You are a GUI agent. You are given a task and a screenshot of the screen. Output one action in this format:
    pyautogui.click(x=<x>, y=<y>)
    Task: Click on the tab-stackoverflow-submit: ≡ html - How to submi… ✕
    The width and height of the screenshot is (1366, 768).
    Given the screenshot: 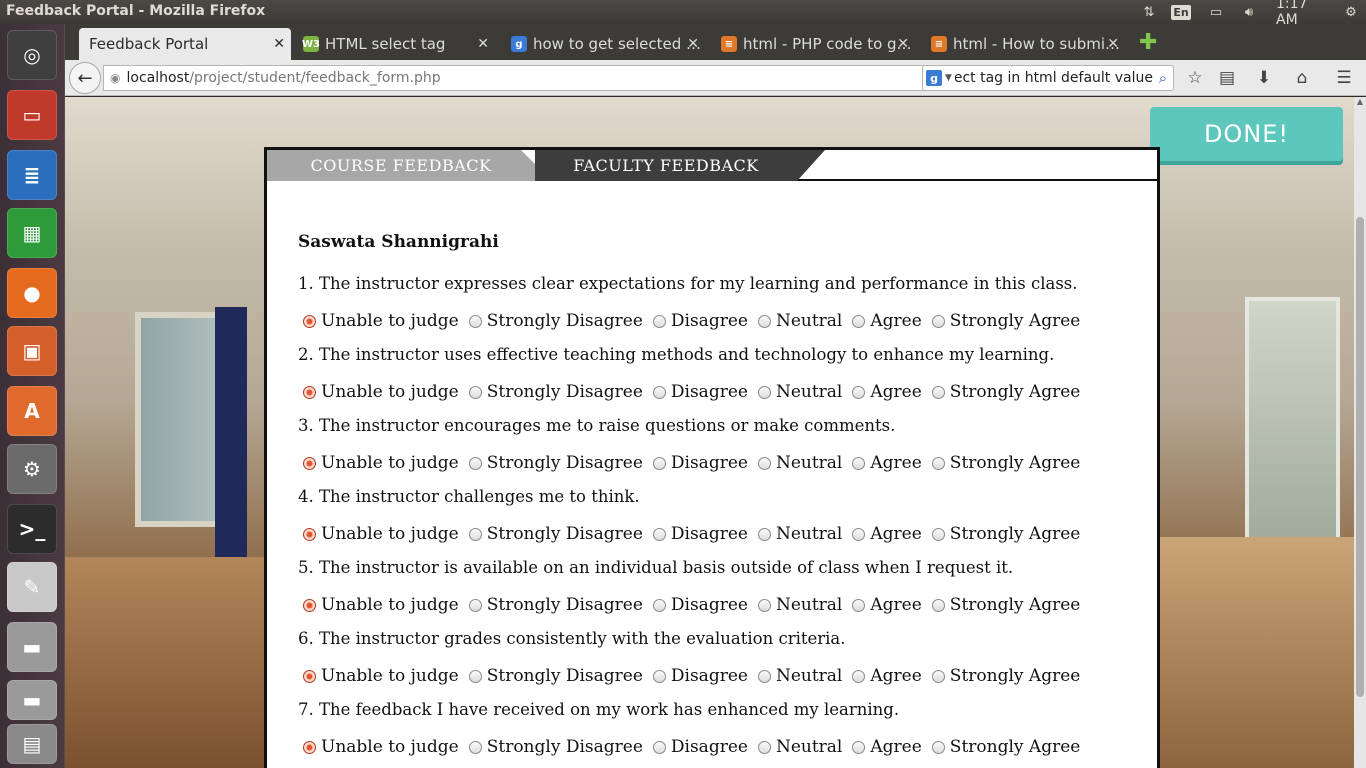 What is the action you would take?
    pyautogui.click(x=1023, y=44)
    